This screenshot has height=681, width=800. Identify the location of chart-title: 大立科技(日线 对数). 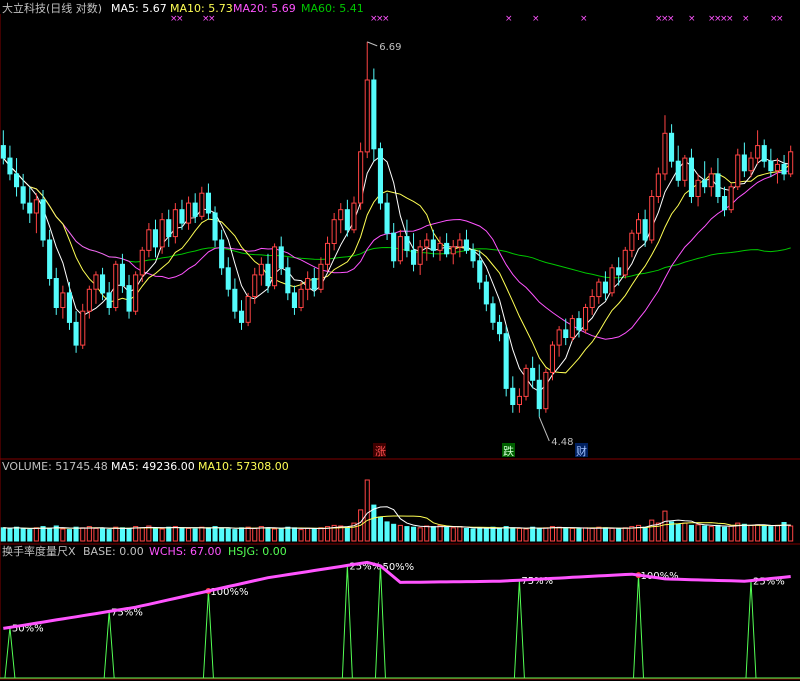
(52, 8).